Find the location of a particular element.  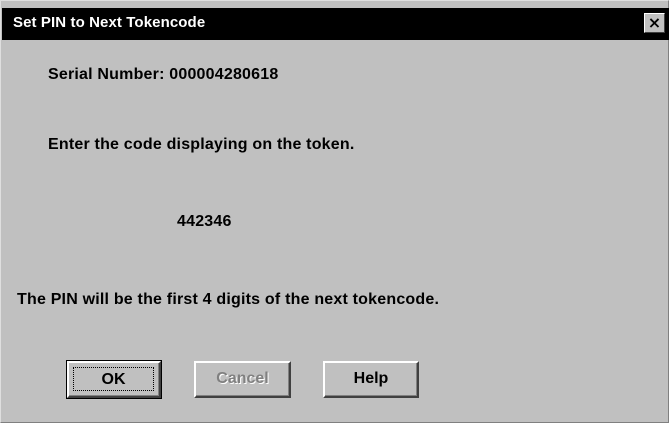

ok-button-label: OK is located at coordinates (113, 379).